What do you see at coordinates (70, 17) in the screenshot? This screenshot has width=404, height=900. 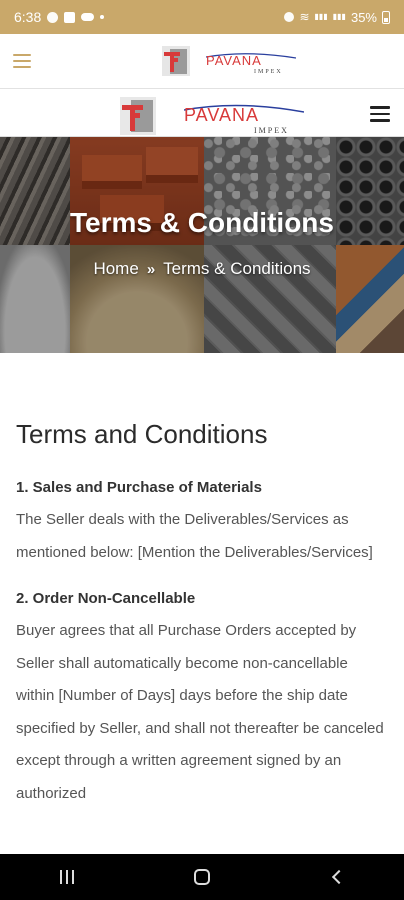 I see `image-notification-icon` at bounding box center [70, 17].